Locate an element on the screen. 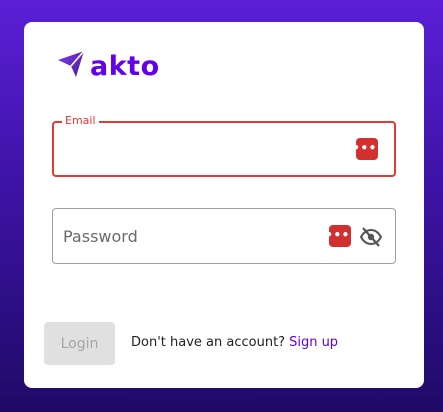 The width and height of the screenshot is (443, 412). password-field: •••| is located at coordinates (224, 236).